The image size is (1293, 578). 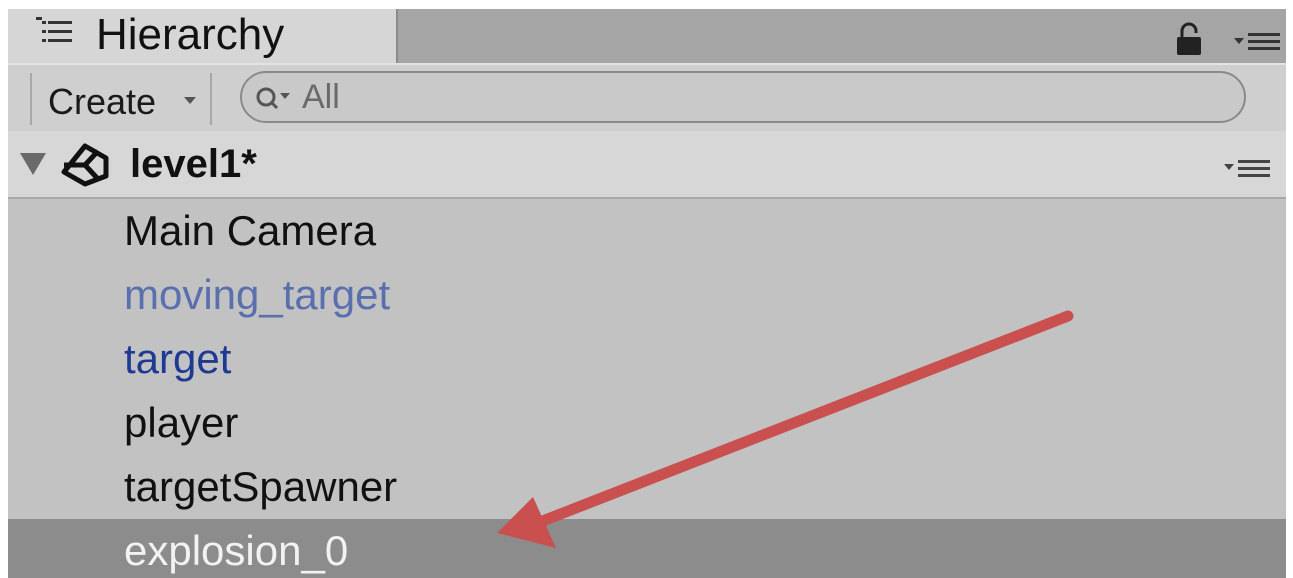 I want to click on search-field, so click(x=743, y=97).